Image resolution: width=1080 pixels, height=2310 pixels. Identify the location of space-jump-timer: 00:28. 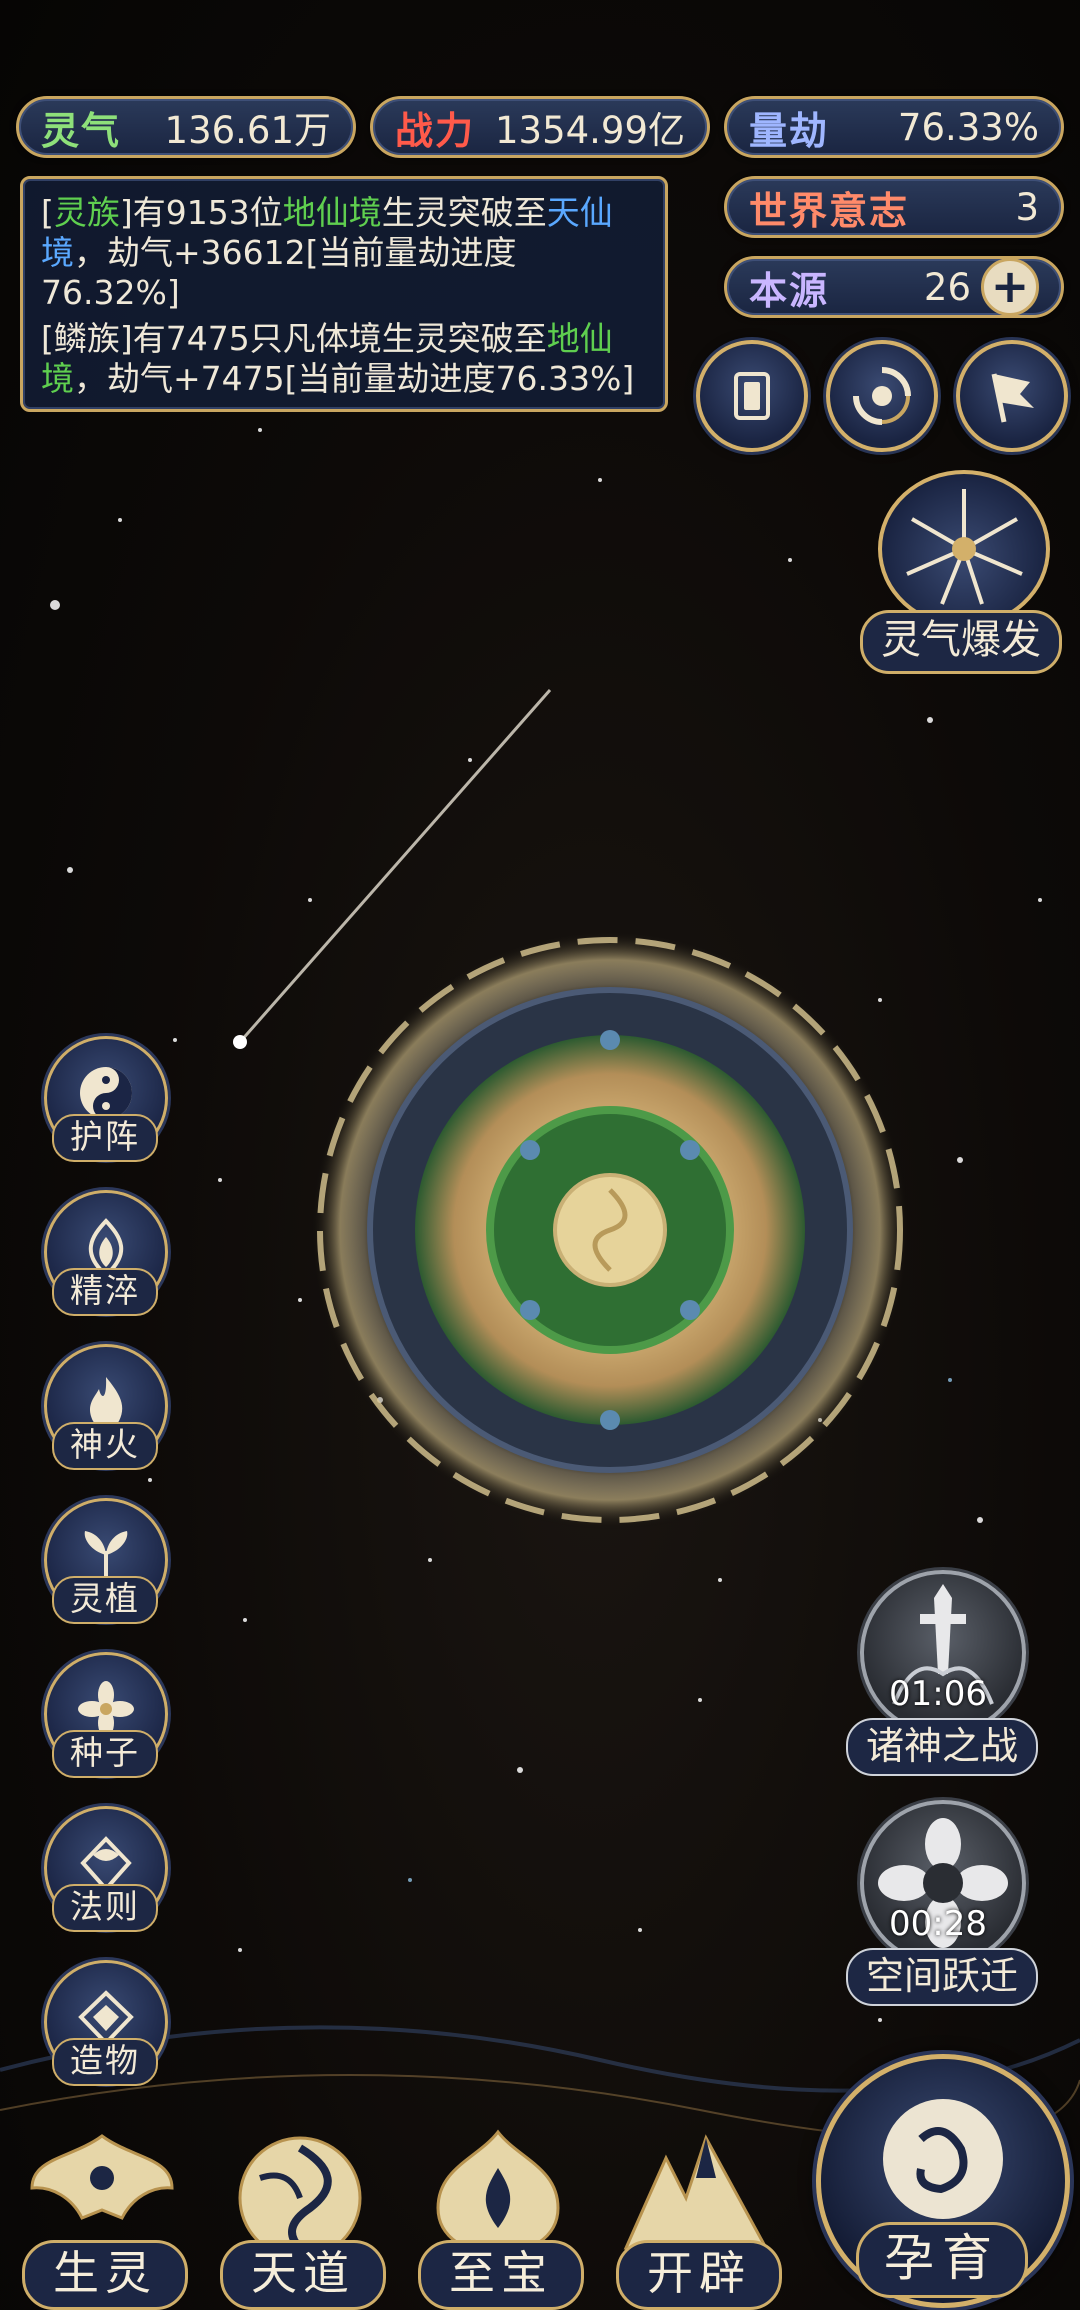
(938, 1924).